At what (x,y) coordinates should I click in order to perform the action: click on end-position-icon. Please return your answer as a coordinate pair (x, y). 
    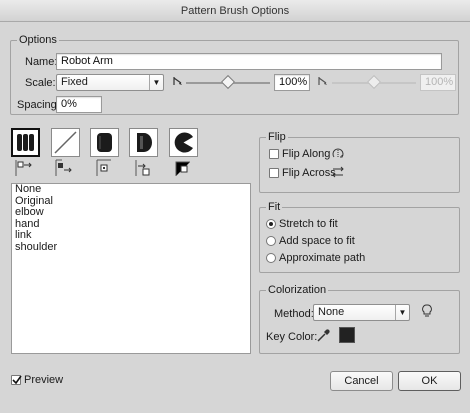
    Looking at the image, I should click on (182, 168).